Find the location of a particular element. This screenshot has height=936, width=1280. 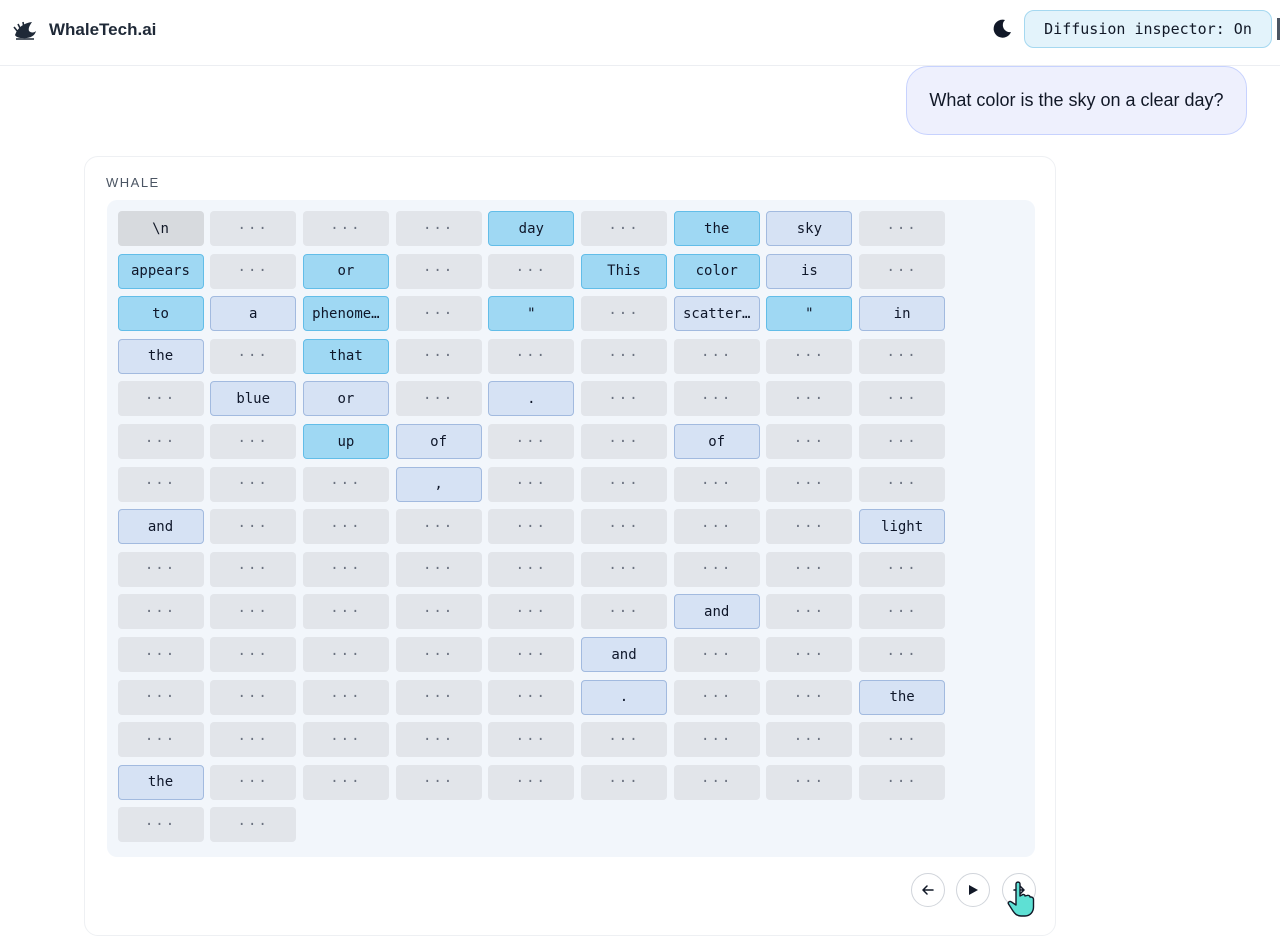

token-cell: " is located at coordinates (531, 314).